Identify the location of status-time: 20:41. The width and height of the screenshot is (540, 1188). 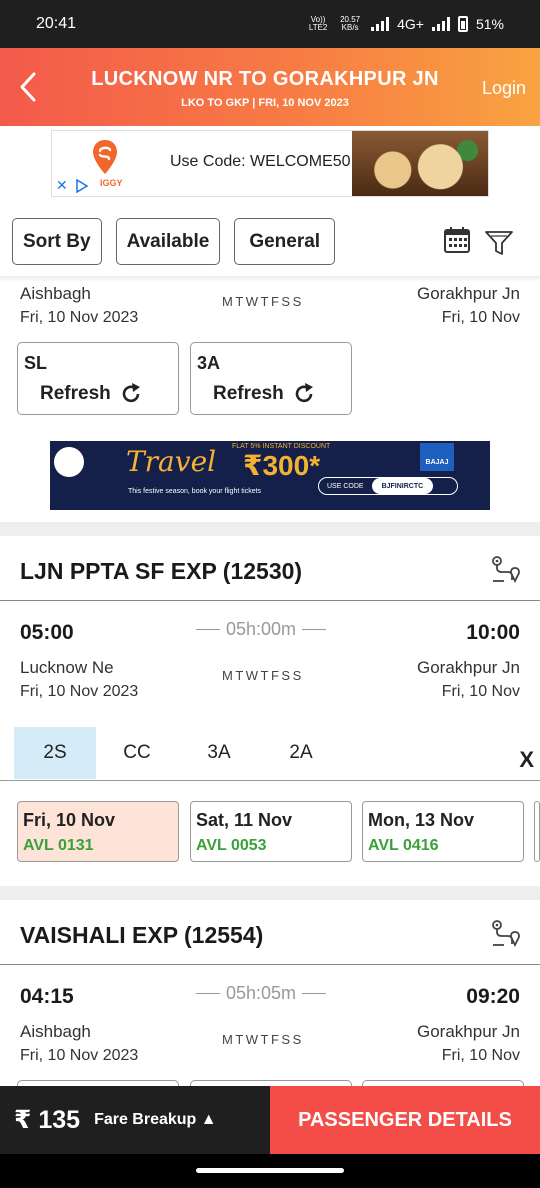
(56, 23).